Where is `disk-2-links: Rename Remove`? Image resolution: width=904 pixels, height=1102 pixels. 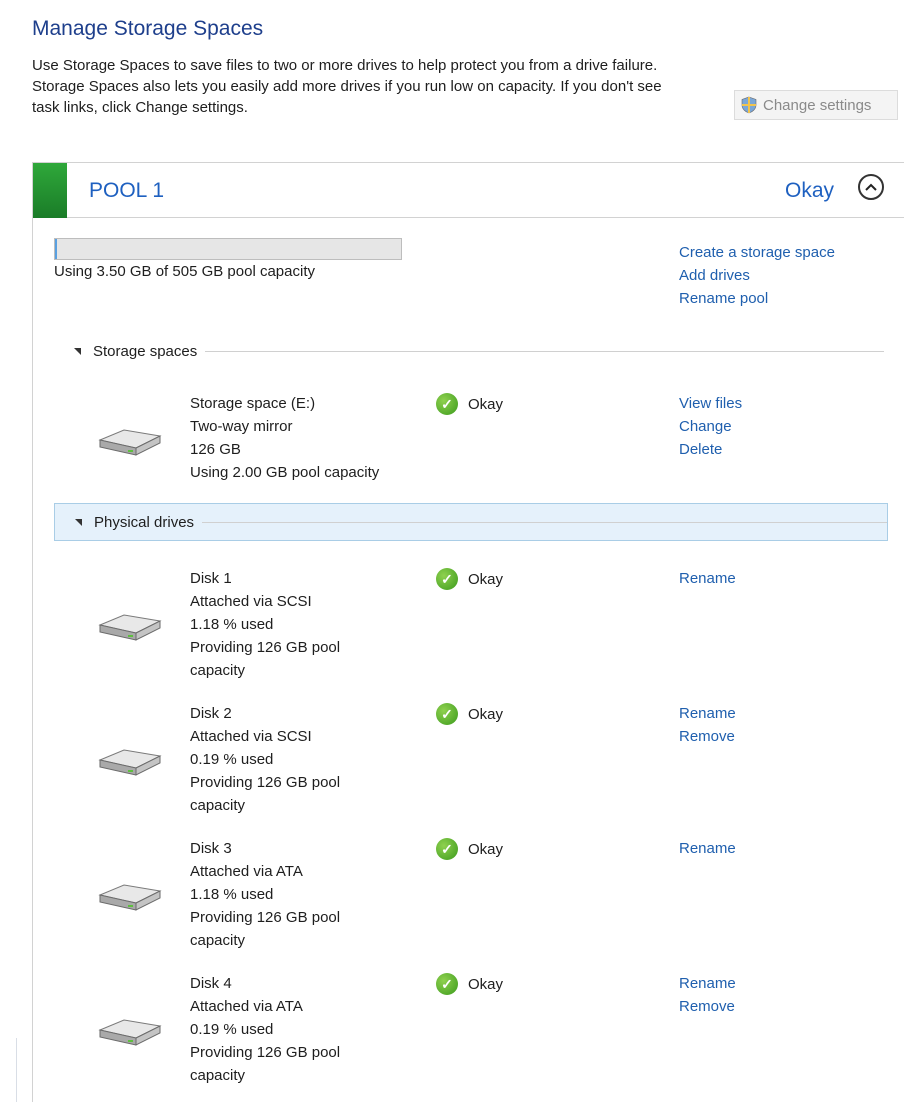
disk-2-links: Rename Remove is located at coordinates (707, 725).